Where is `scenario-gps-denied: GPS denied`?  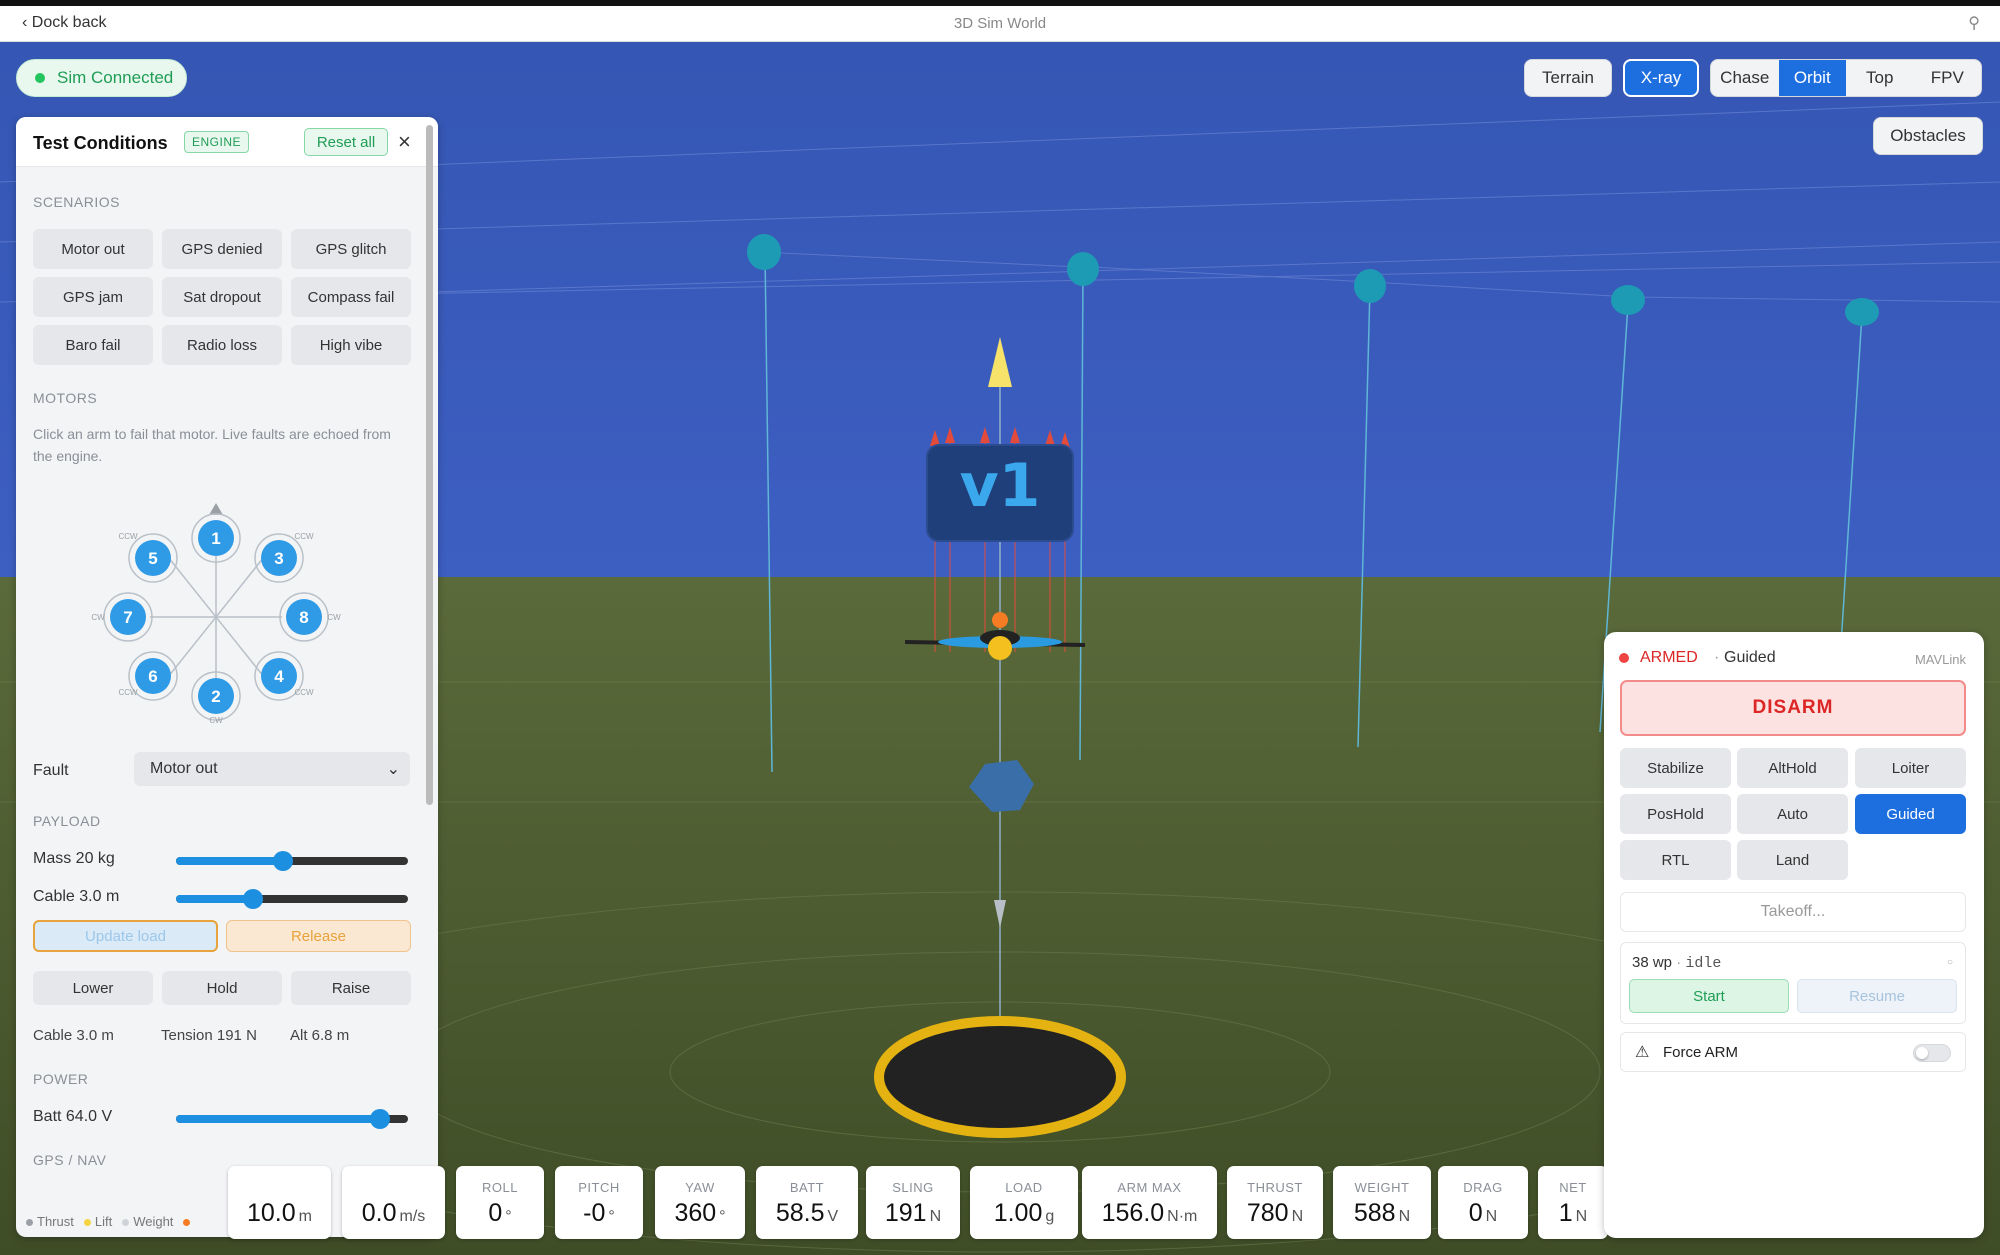
scenario-gps-denied: GPS denied is located at coordinates (222, 249).